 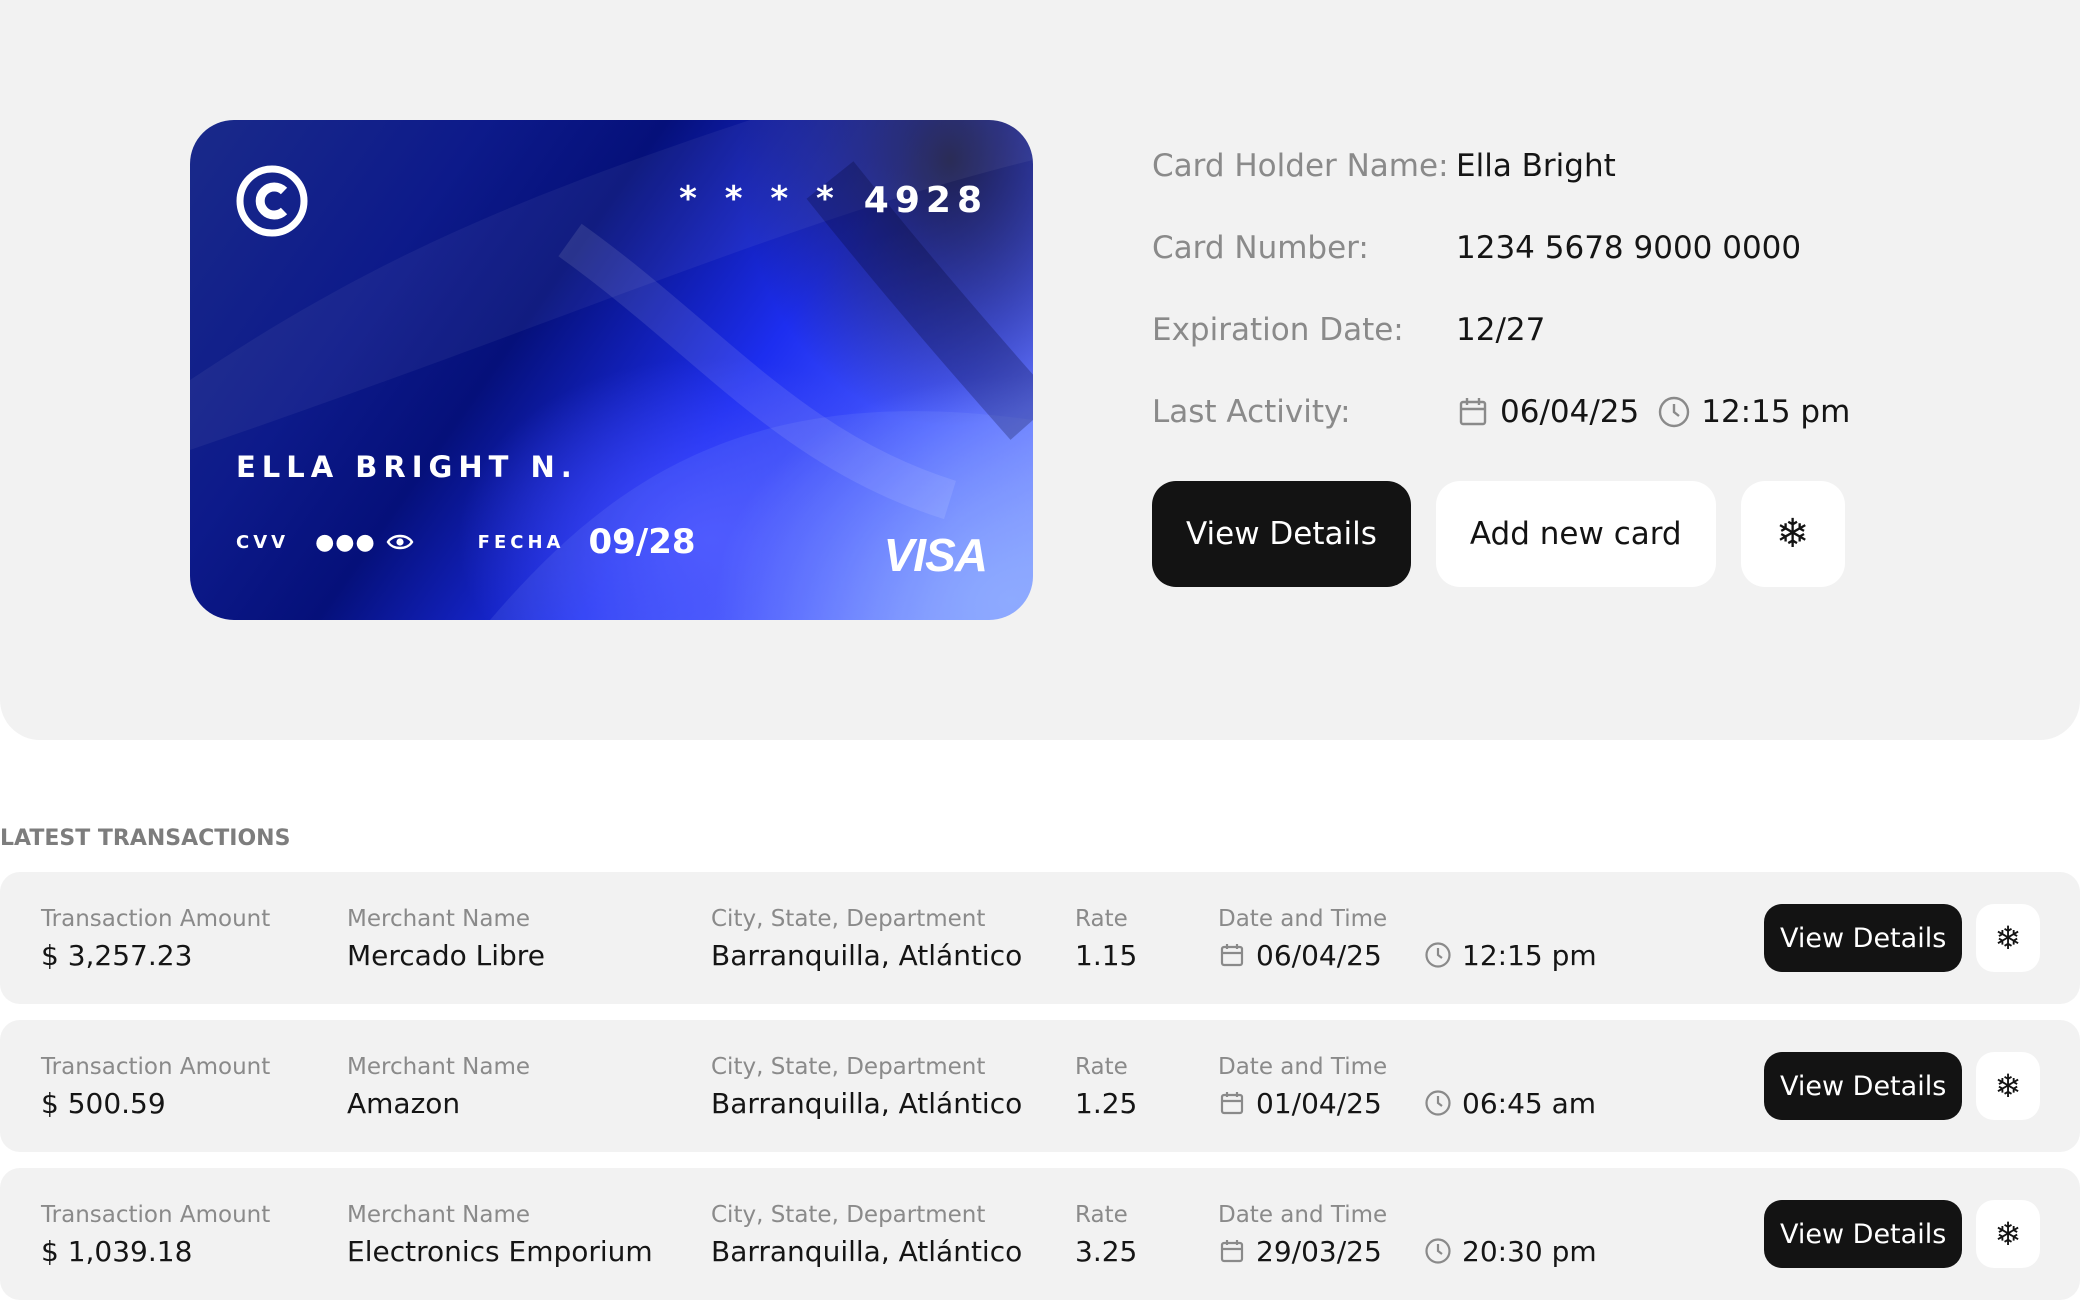 I want to click on card-security-row: CVV ●●● FECHA 09/28, so click(x=466, y=542).